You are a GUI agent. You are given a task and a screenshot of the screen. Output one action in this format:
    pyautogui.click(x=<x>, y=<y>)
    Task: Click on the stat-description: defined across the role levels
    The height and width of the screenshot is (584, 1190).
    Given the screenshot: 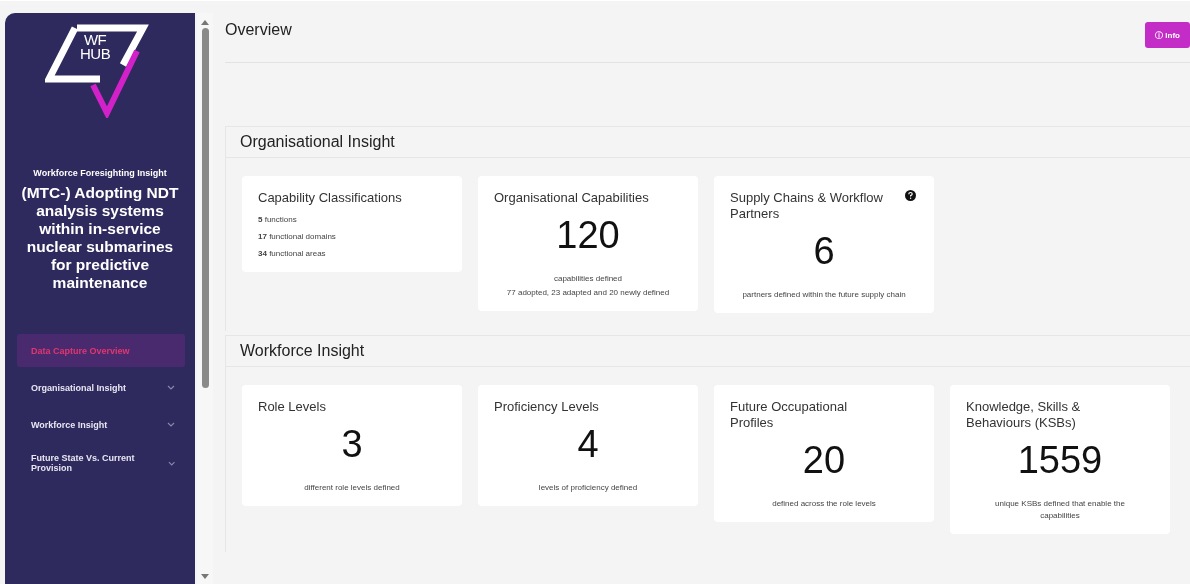 What is the action you would take?
    pyautogui.click(x=824, y=504)
    